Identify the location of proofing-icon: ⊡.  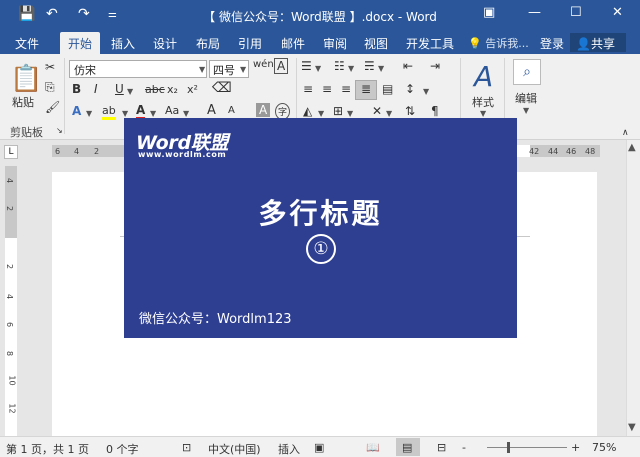
(186, 447).